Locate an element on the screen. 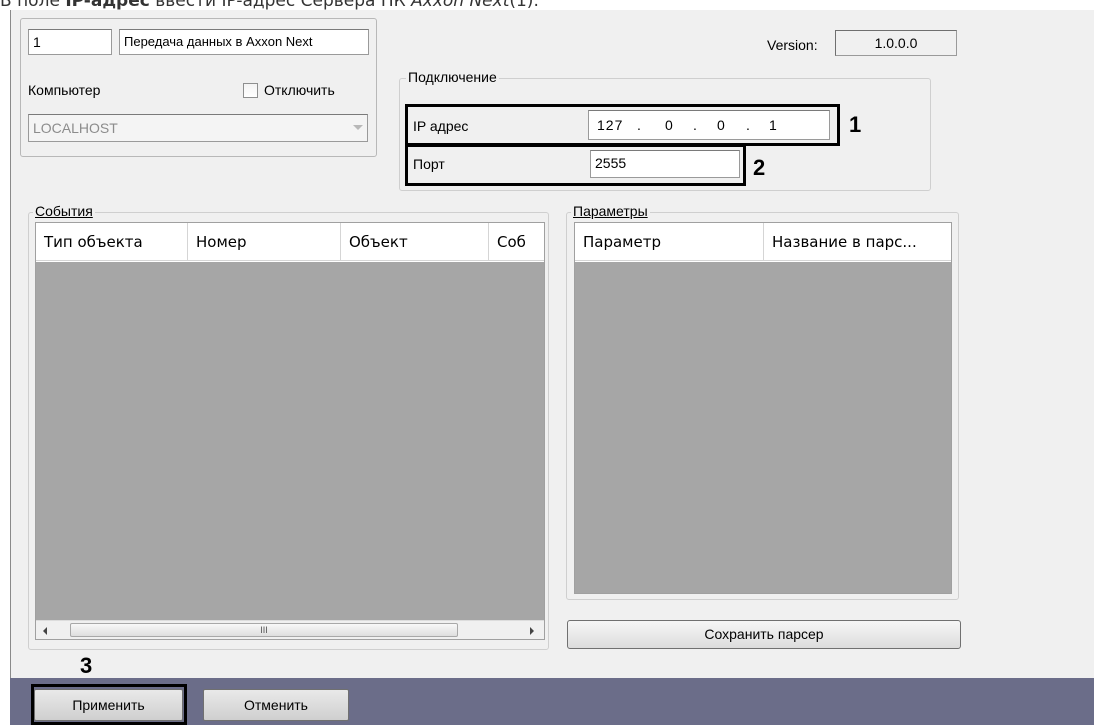 Image resolution: width=1094 pixels, height=725 pixels. annotation-2: 2 is located at coordinates (759, 167).